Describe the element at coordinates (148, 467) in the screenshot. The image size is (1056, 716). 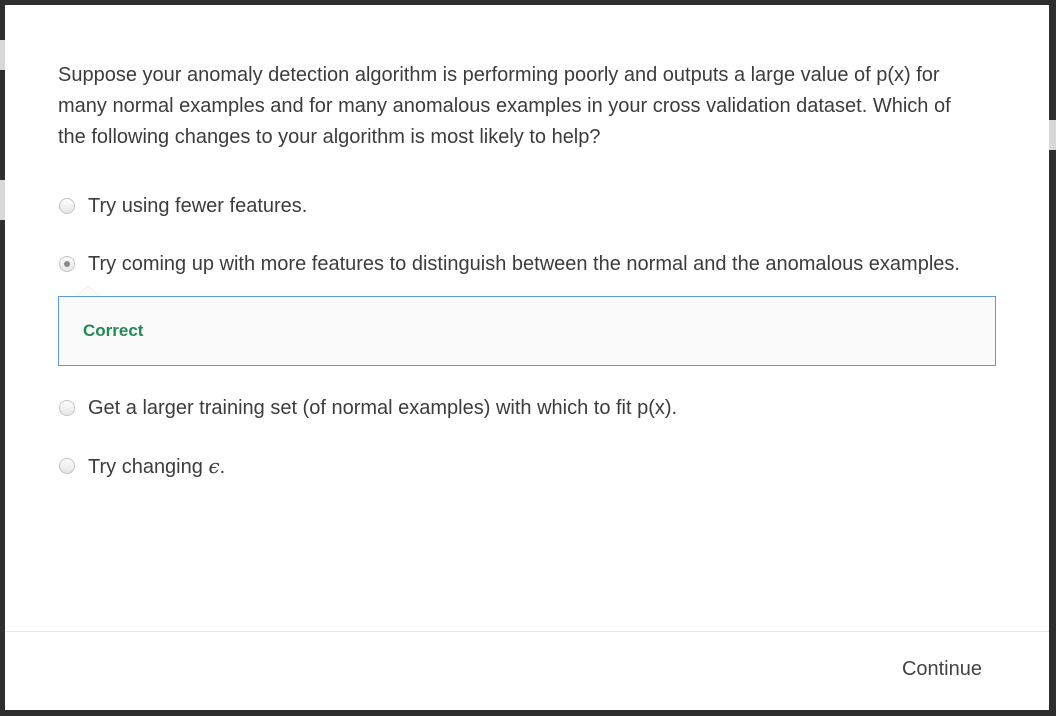
I see `option-label-prefix: Try changing` at that location.